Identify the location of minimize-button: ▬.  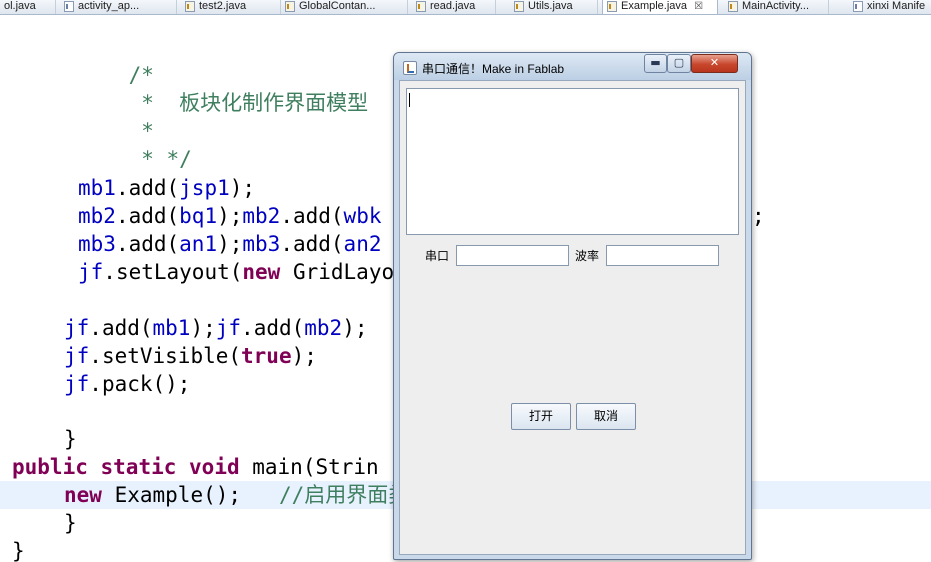
(655, 63).